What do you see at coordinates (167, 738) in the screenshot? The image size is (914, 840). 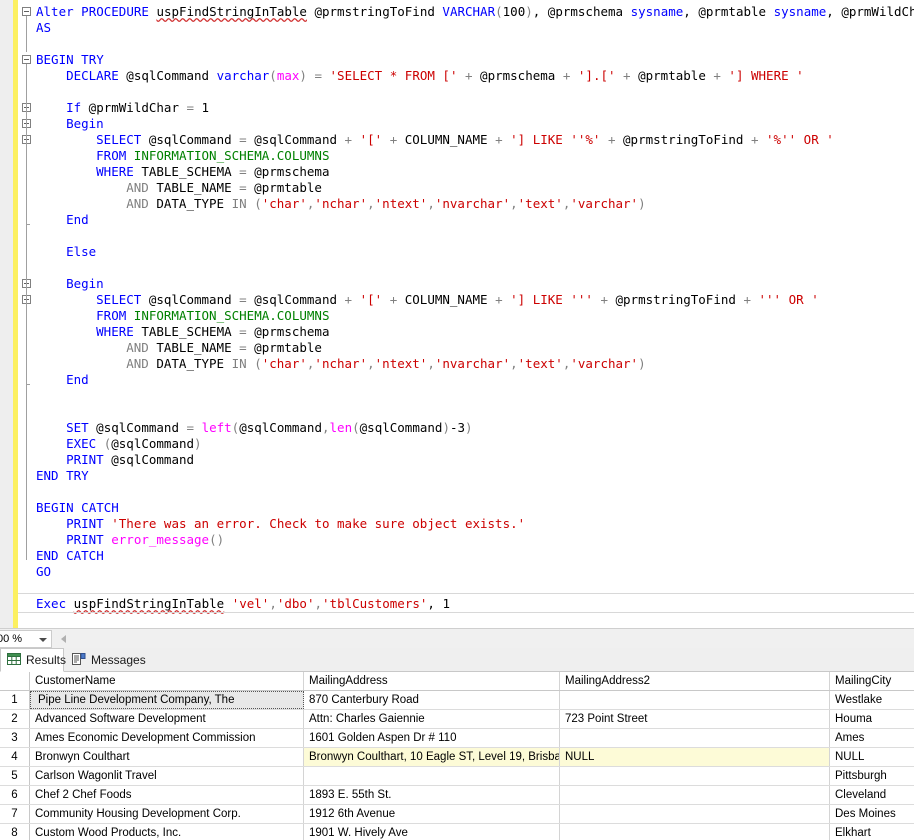 I see `grid-cell: Ames Economic Development Commission` at bounding box center [167, 738].